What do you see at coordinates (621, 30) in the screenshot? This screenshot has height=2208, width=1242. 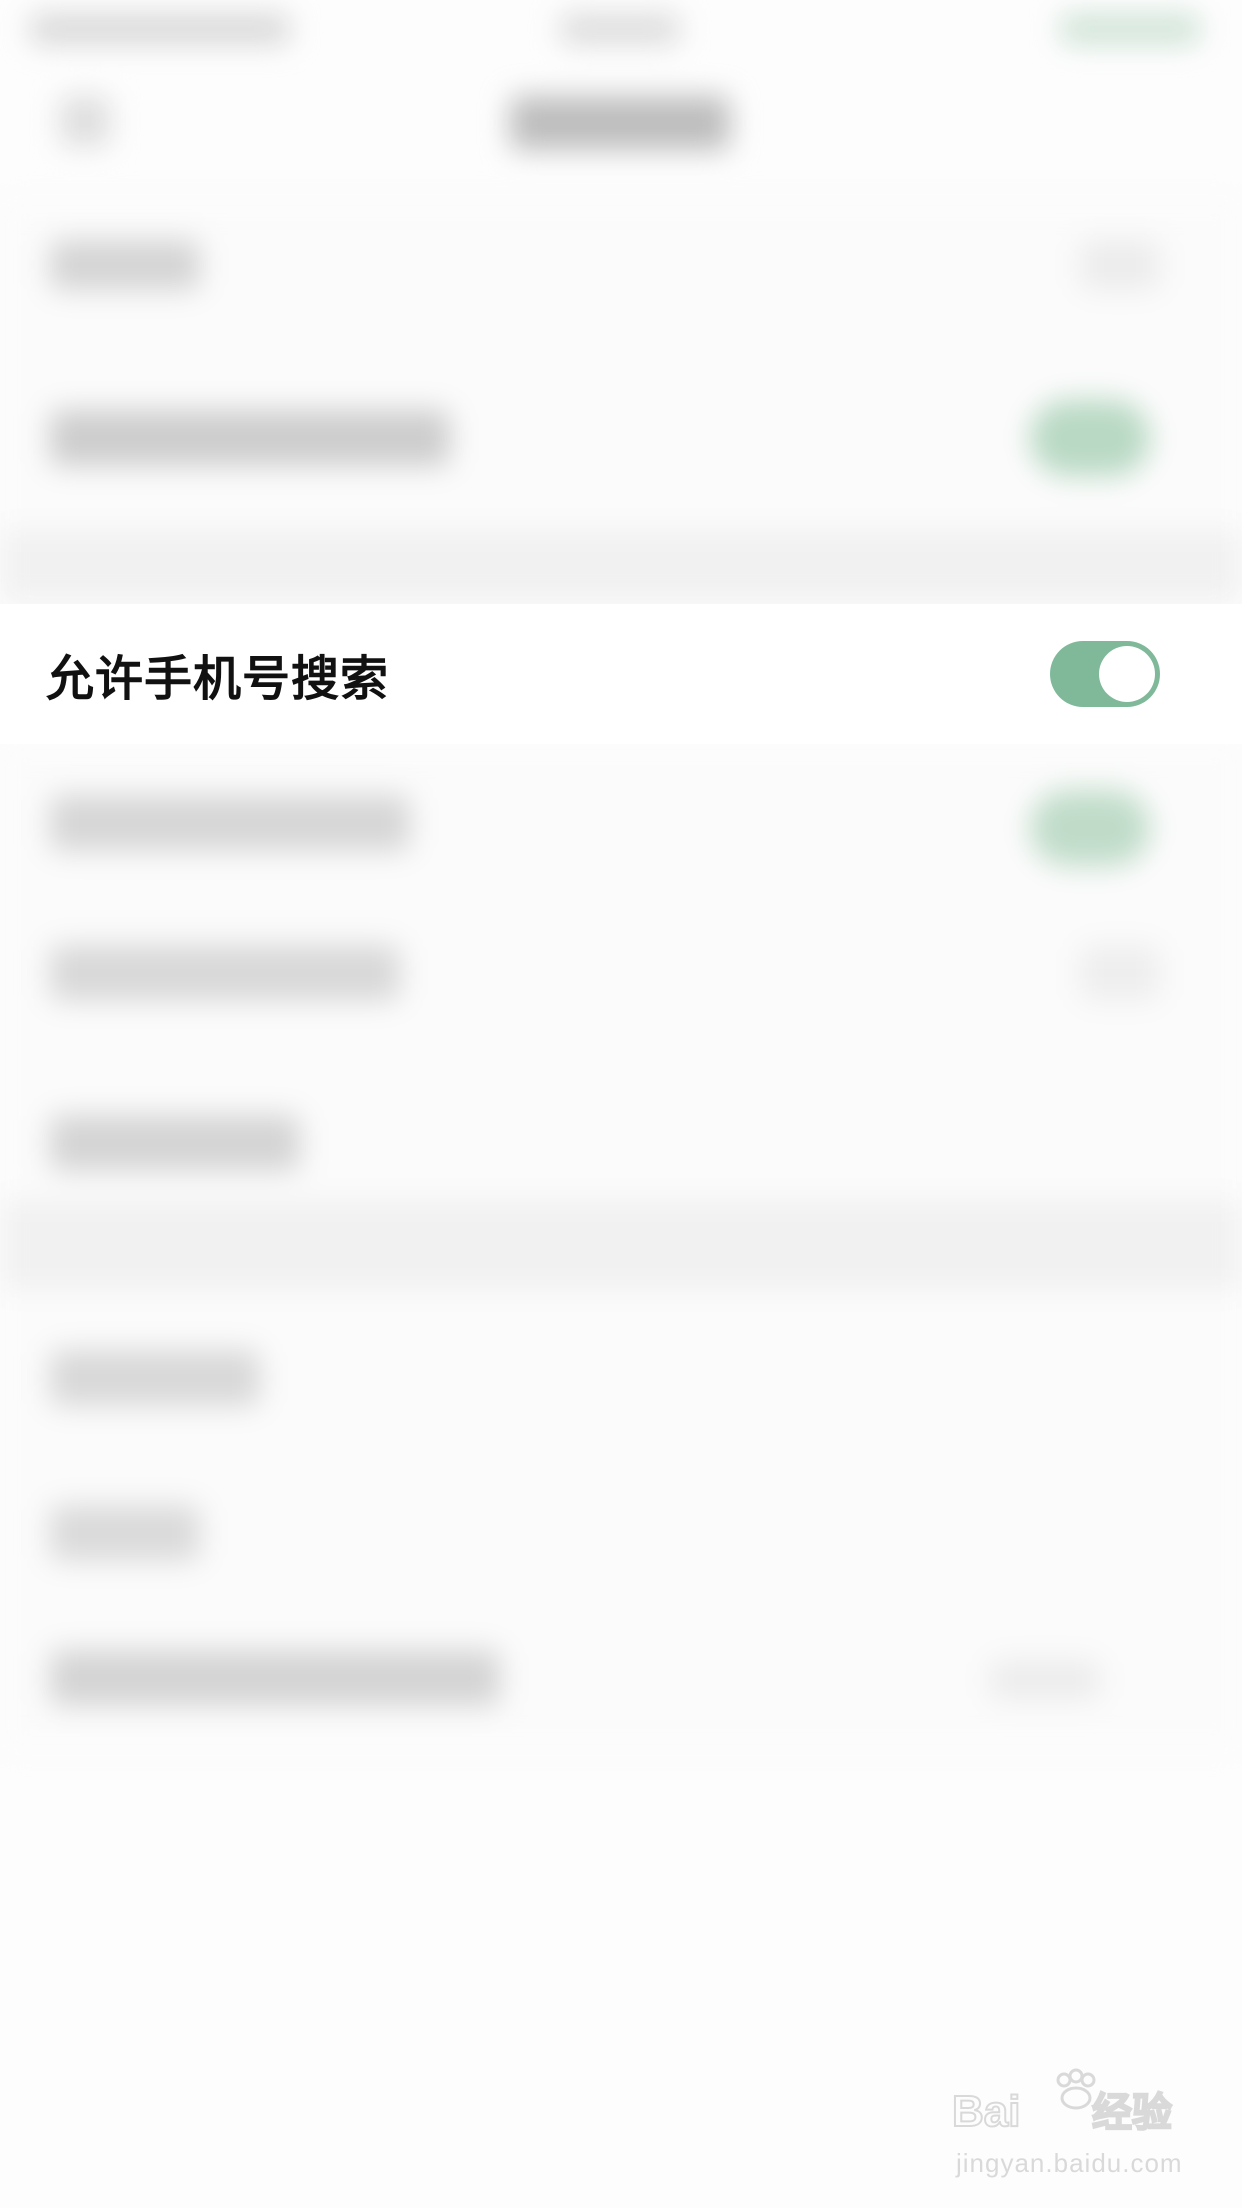 I see `status-bar` at bounding box center [621, 30].